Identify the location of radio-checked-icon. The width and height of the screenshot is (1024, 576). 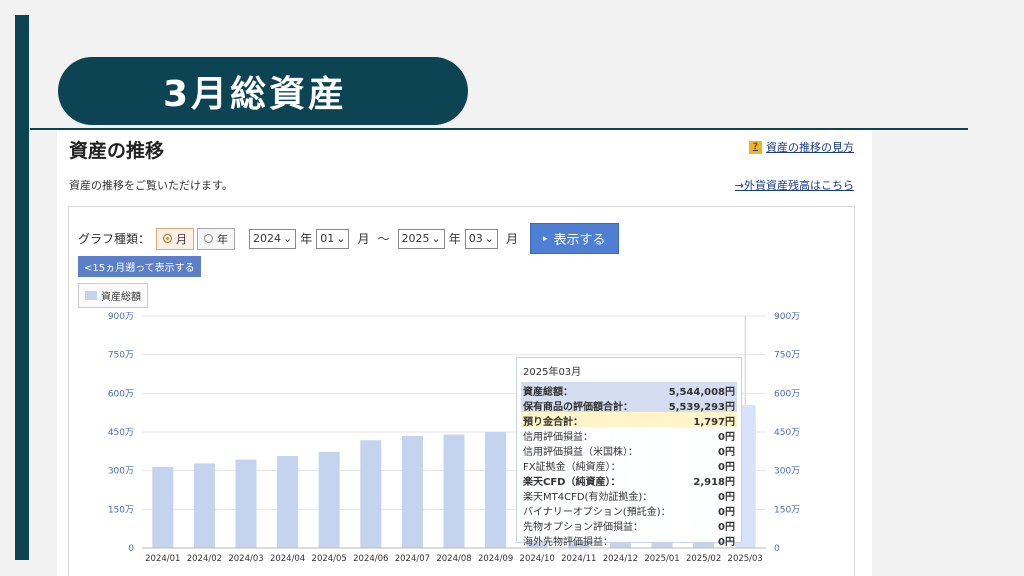
(168, 238).